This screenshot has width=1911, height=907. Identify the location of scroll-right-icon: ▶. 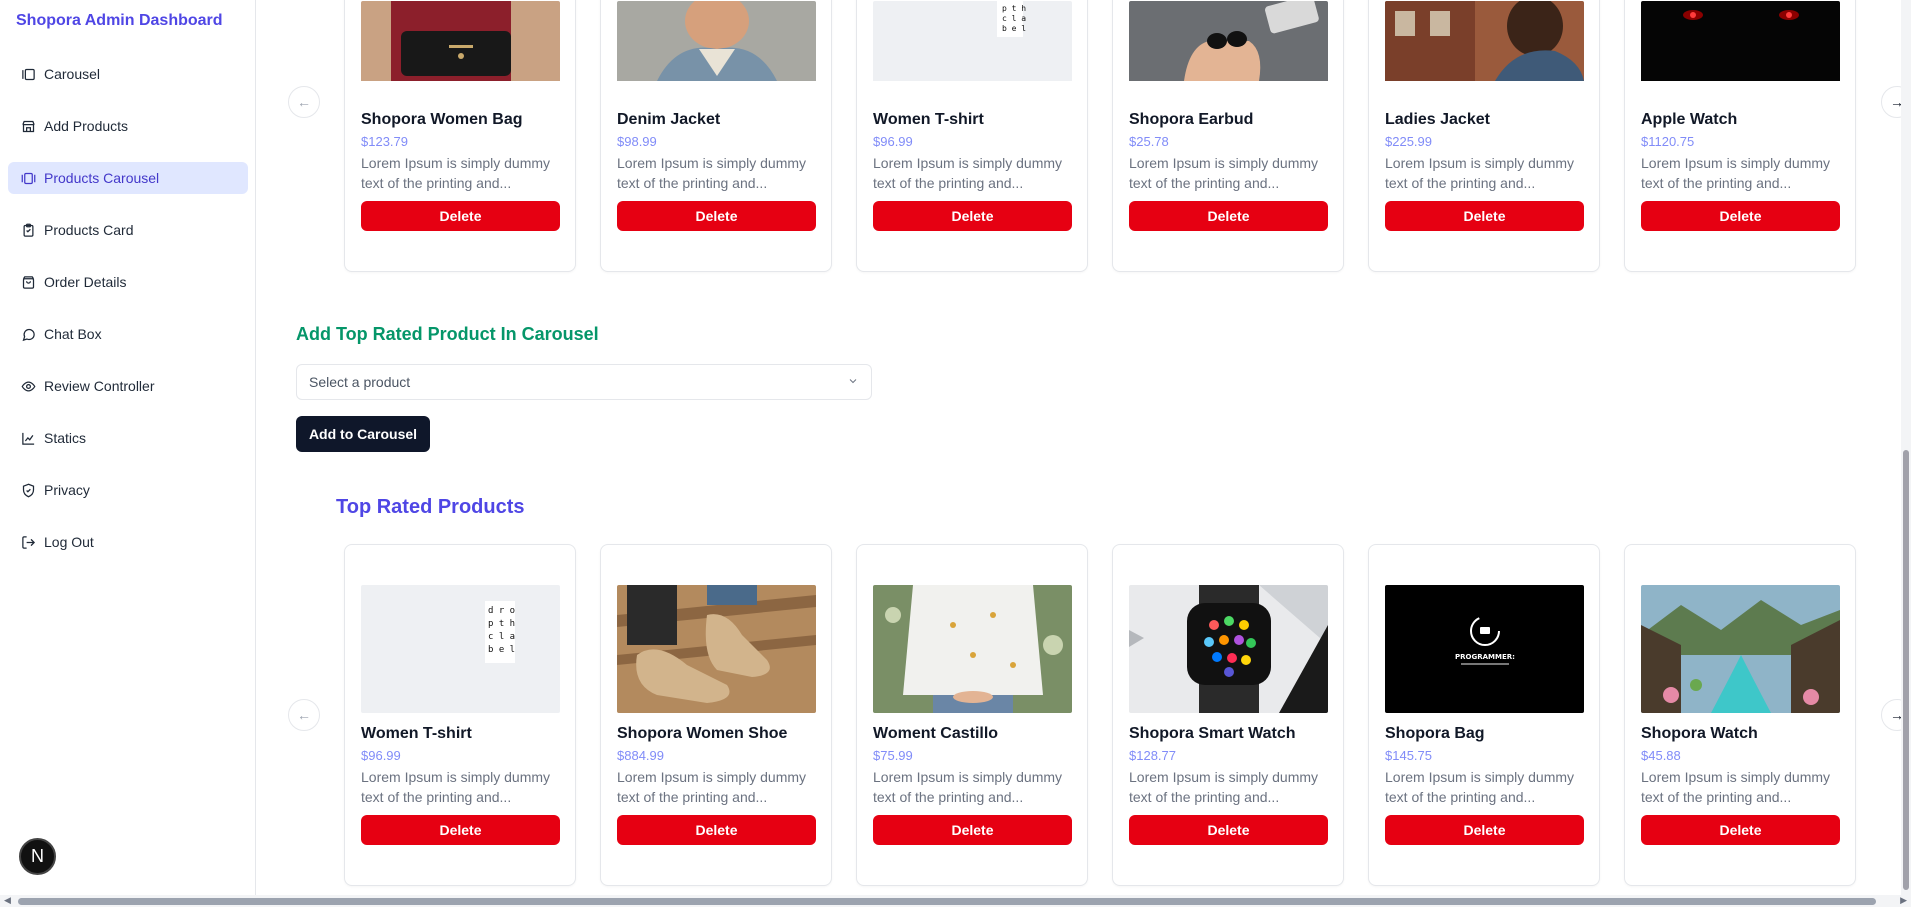
(1903, 900).